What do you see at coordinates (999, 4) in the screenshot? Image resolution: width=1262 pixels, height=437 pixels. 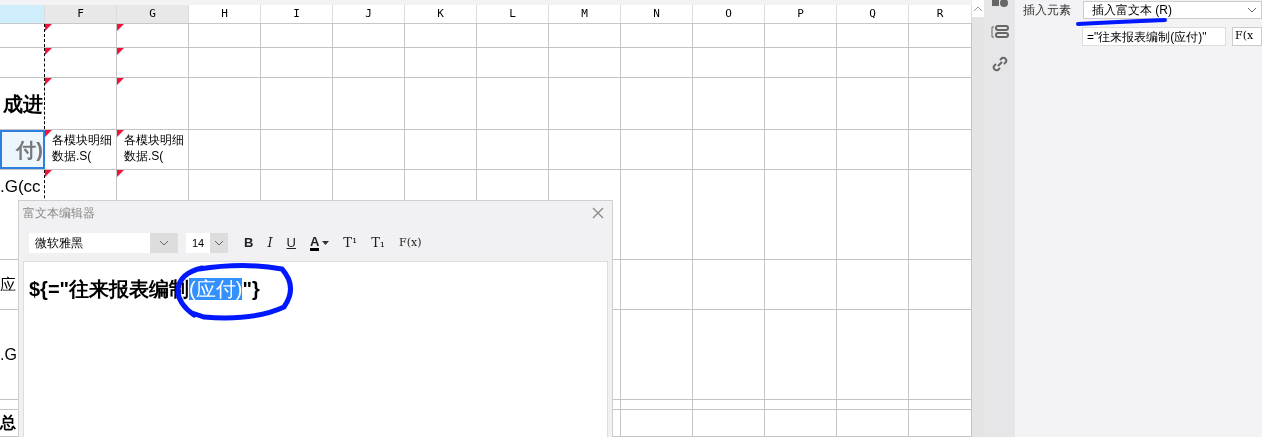 I see `info-icon` at bounding box center [999, 4].